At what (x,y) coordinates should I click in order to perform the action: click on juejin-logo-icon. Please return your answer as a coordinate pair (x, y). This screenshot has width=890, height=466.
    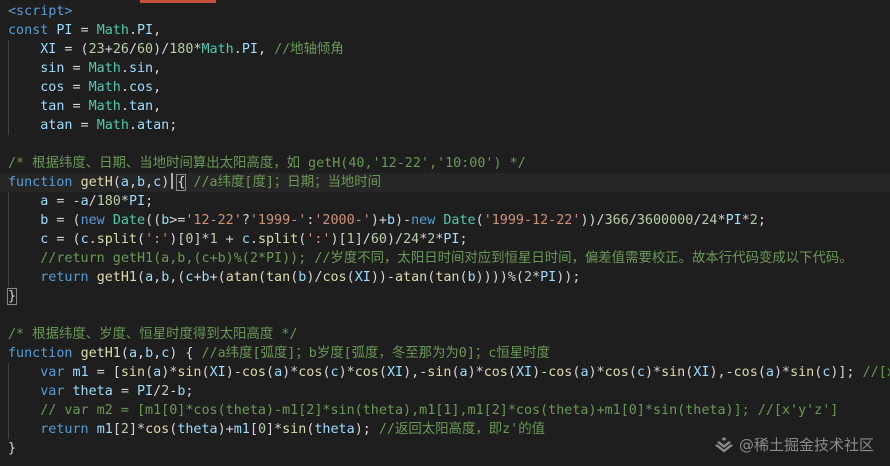
    Looking at the image, I should click on (723, 445).